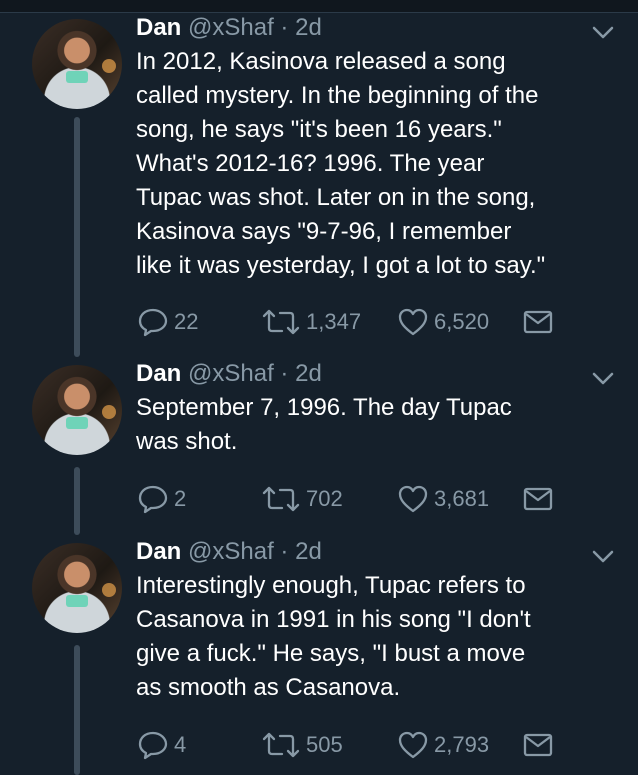 The image size is (638, 775). What do you see at coordinates (462, 321) in the screenshot?
I see `like-count: 6,520` at bounding box center [462, 321].